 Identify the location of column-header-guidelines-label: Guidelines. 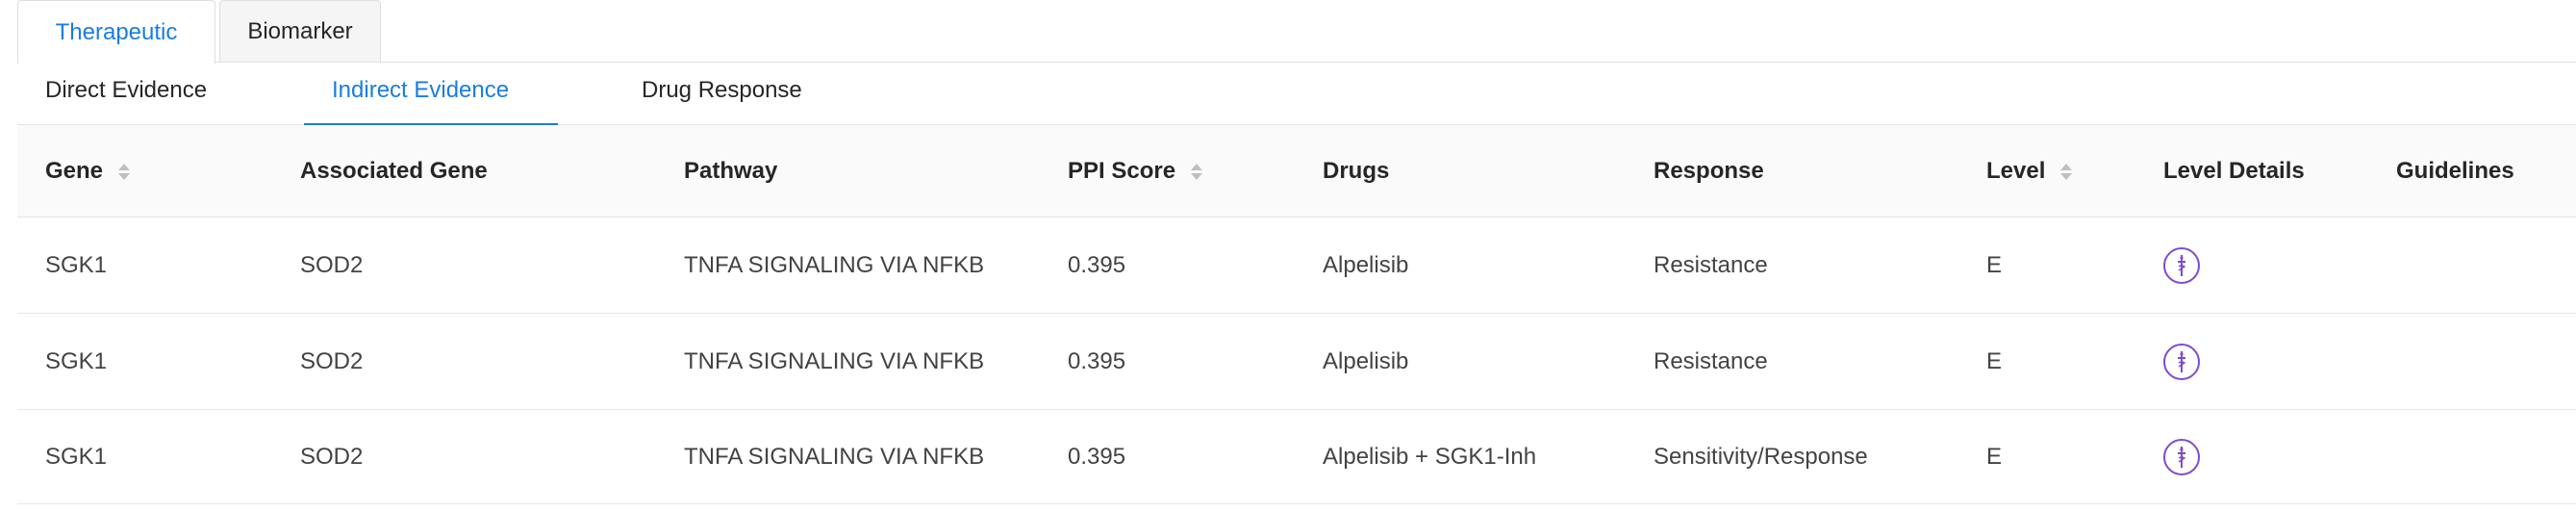
(2455, 171).